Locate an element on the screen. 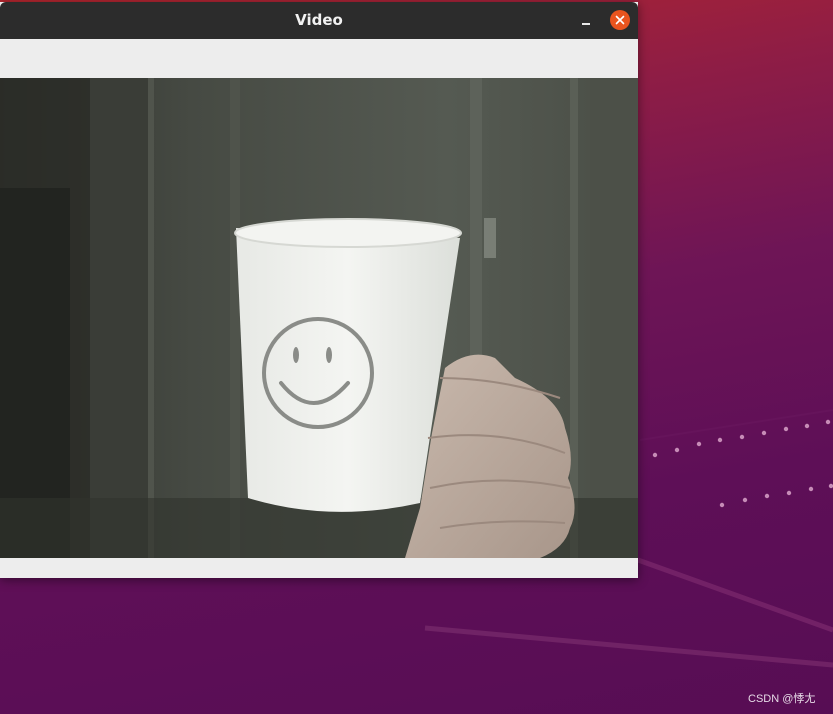 This screenshot has width=833, height=714. window-toolbar is located at coordinates (319, 58).